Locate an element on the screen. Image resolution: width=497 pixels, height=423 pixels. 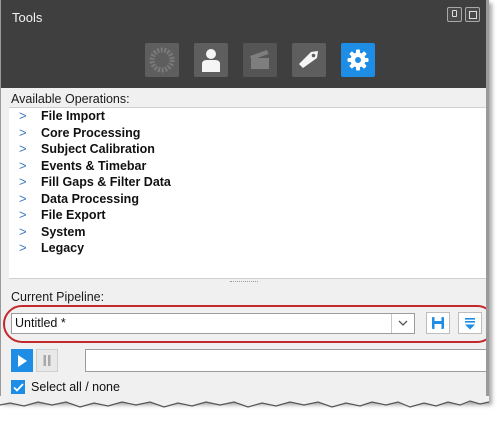
operation-group: > File Export is located at coordinates (247, 215).